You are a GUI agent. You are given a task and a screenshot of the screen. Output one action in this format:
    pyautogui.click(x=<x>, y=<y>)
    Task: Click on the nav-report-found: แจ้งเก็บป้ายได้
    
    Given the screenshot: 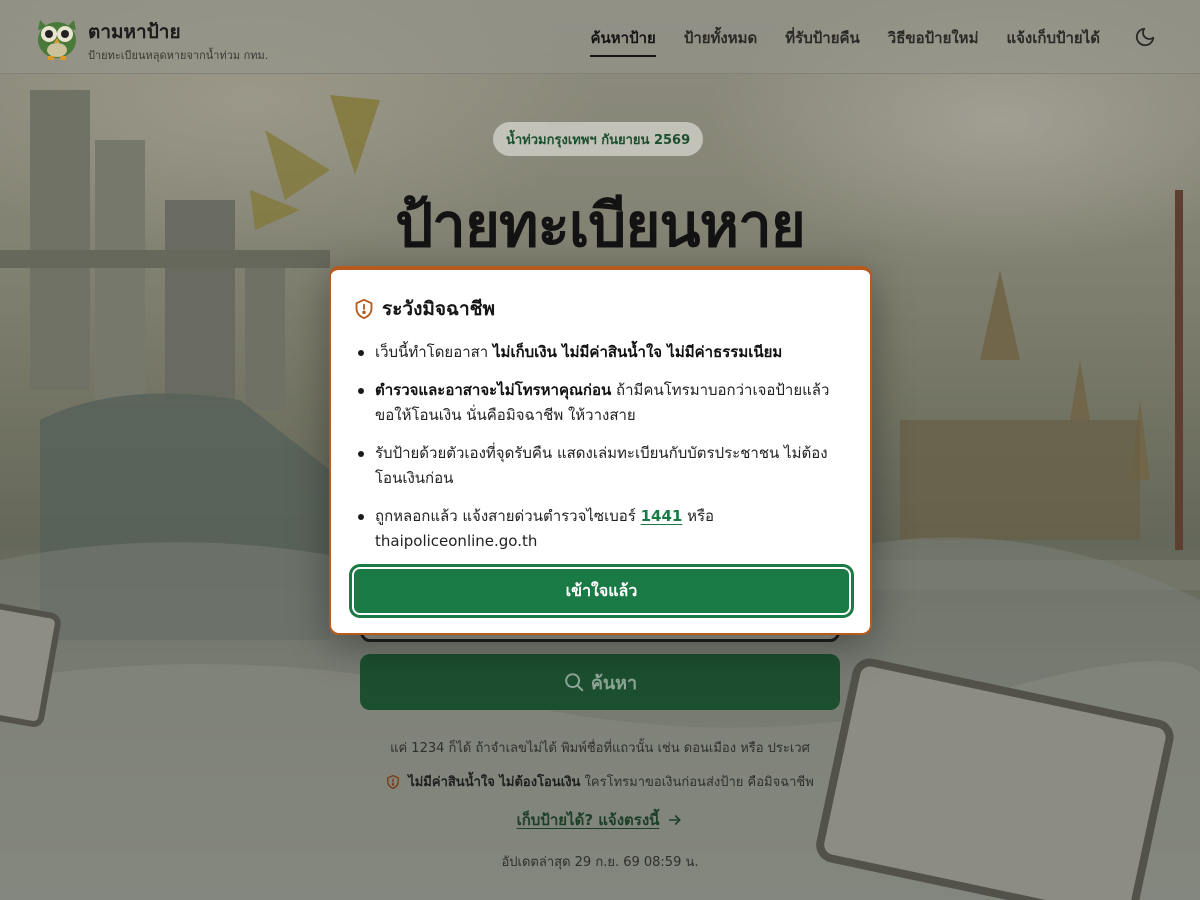 What is the action you would take?
    pyautogui.click(x=1053, y=41)
    